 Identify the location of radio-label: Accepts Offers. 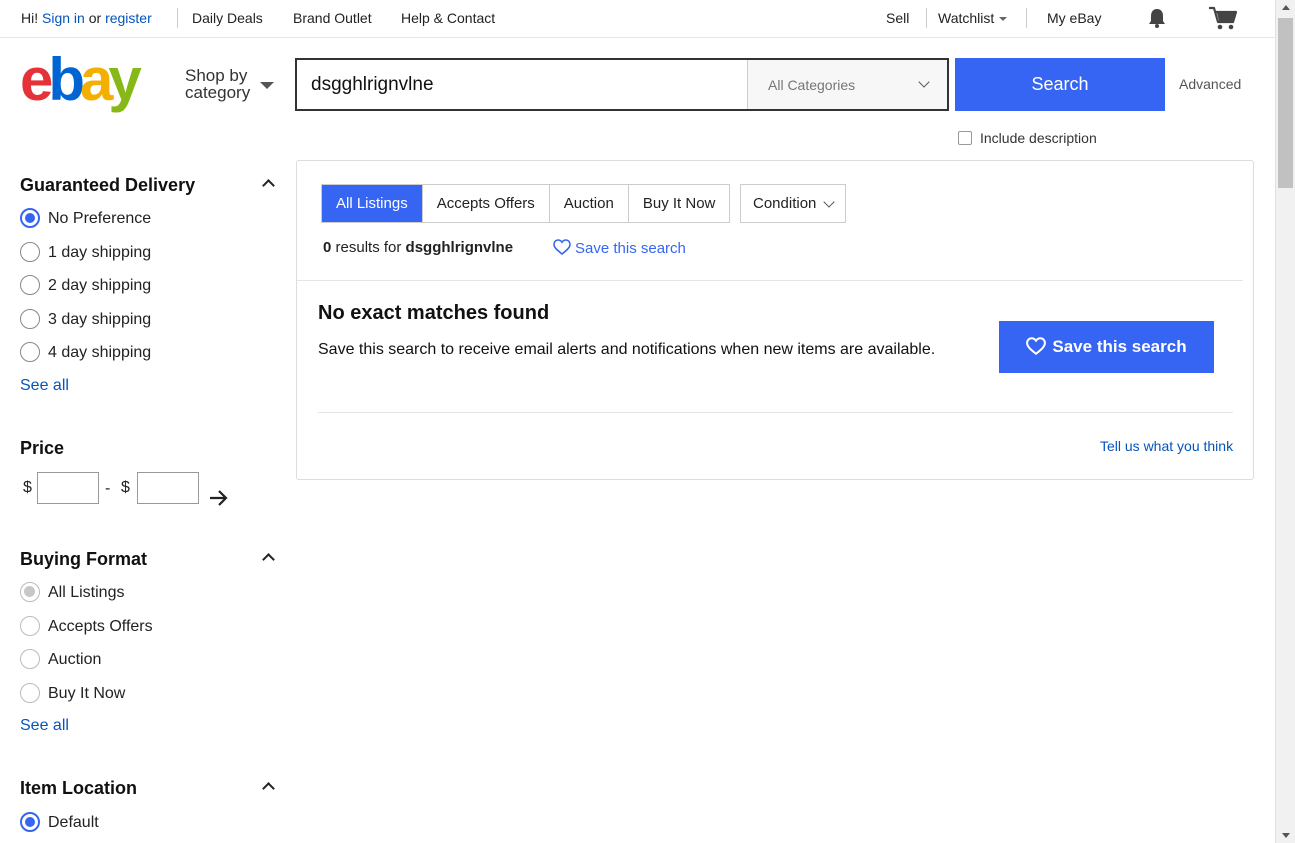
(100, 627).